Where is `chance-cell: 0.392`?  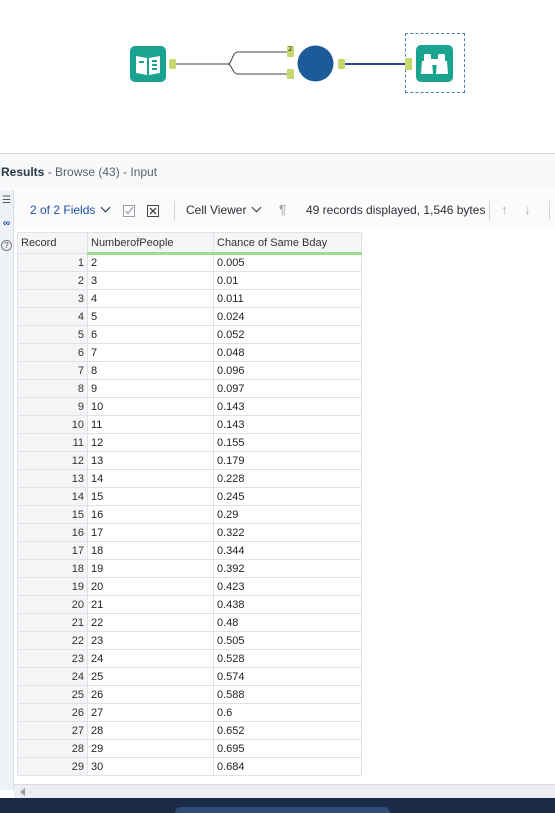 chance-cell: 0.392 is located at coordinates (287, 568).